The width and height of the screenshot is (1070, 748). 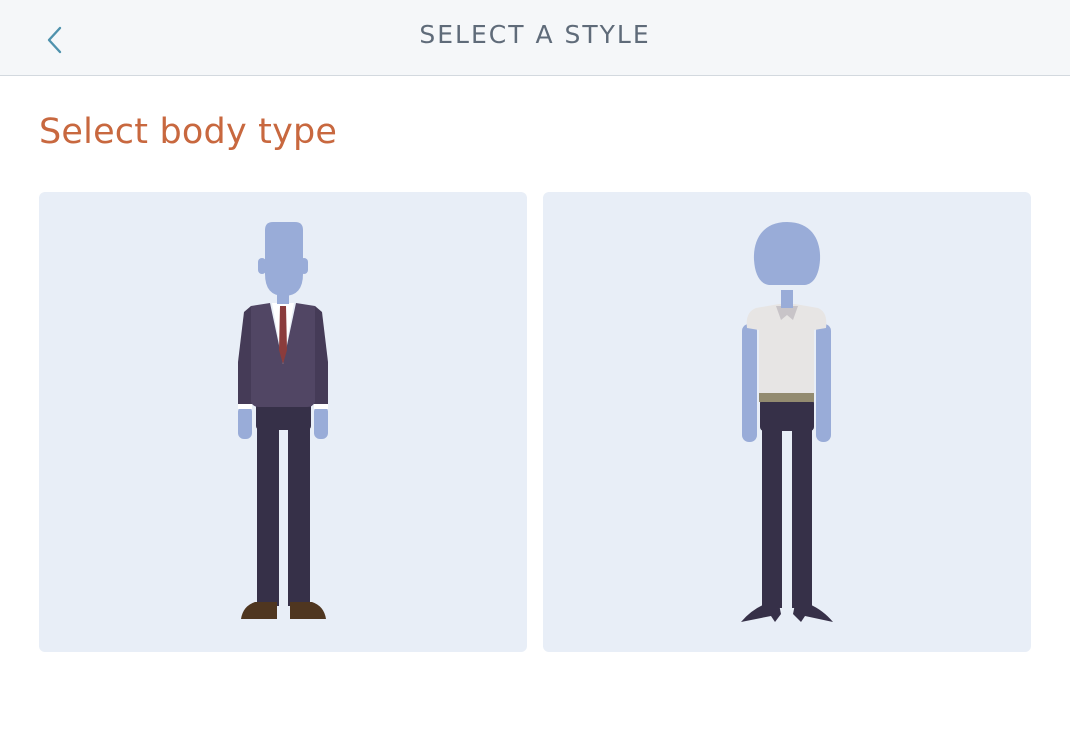 I want to click on body-type-casual-icon, so click(x=787, y=422).